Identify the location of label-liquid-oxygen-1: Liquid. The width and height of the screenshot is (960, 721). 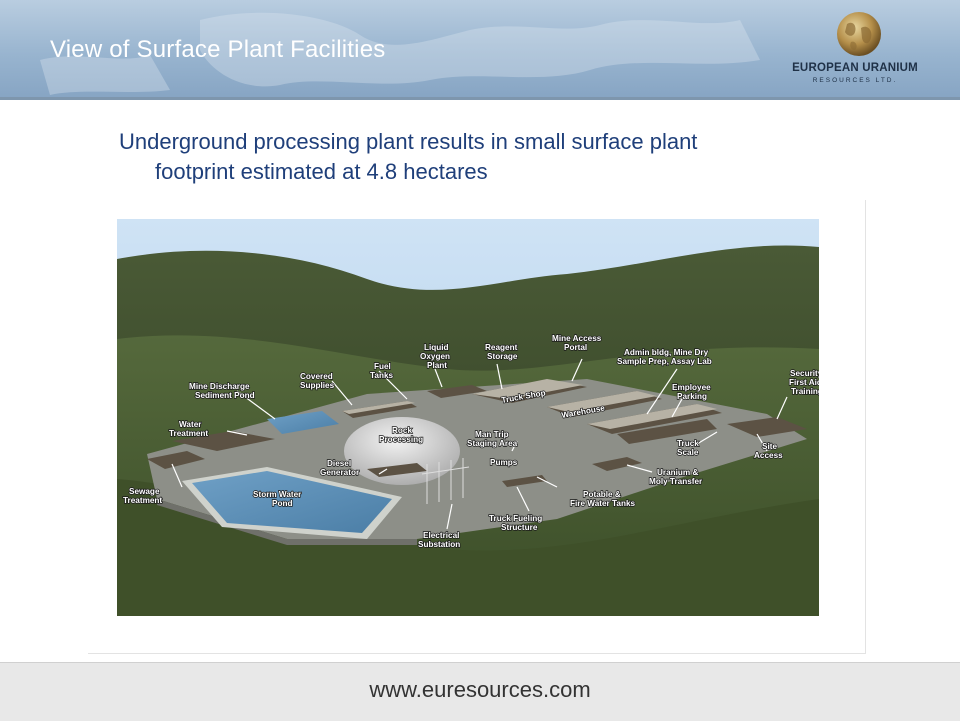
(436, 347).